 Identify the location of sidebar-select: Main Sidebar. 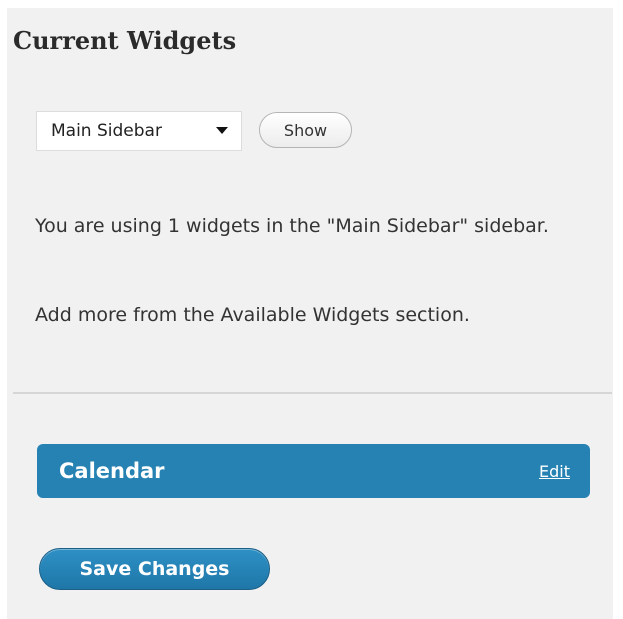
(139, 131).